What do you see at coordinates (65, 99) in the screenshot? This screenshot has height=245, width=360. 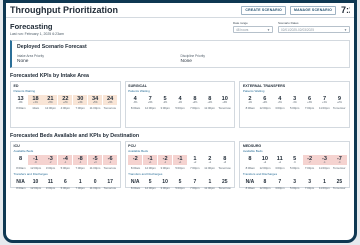 I see `metric-cell: 22 +2%` at bounding box center [65, 99].